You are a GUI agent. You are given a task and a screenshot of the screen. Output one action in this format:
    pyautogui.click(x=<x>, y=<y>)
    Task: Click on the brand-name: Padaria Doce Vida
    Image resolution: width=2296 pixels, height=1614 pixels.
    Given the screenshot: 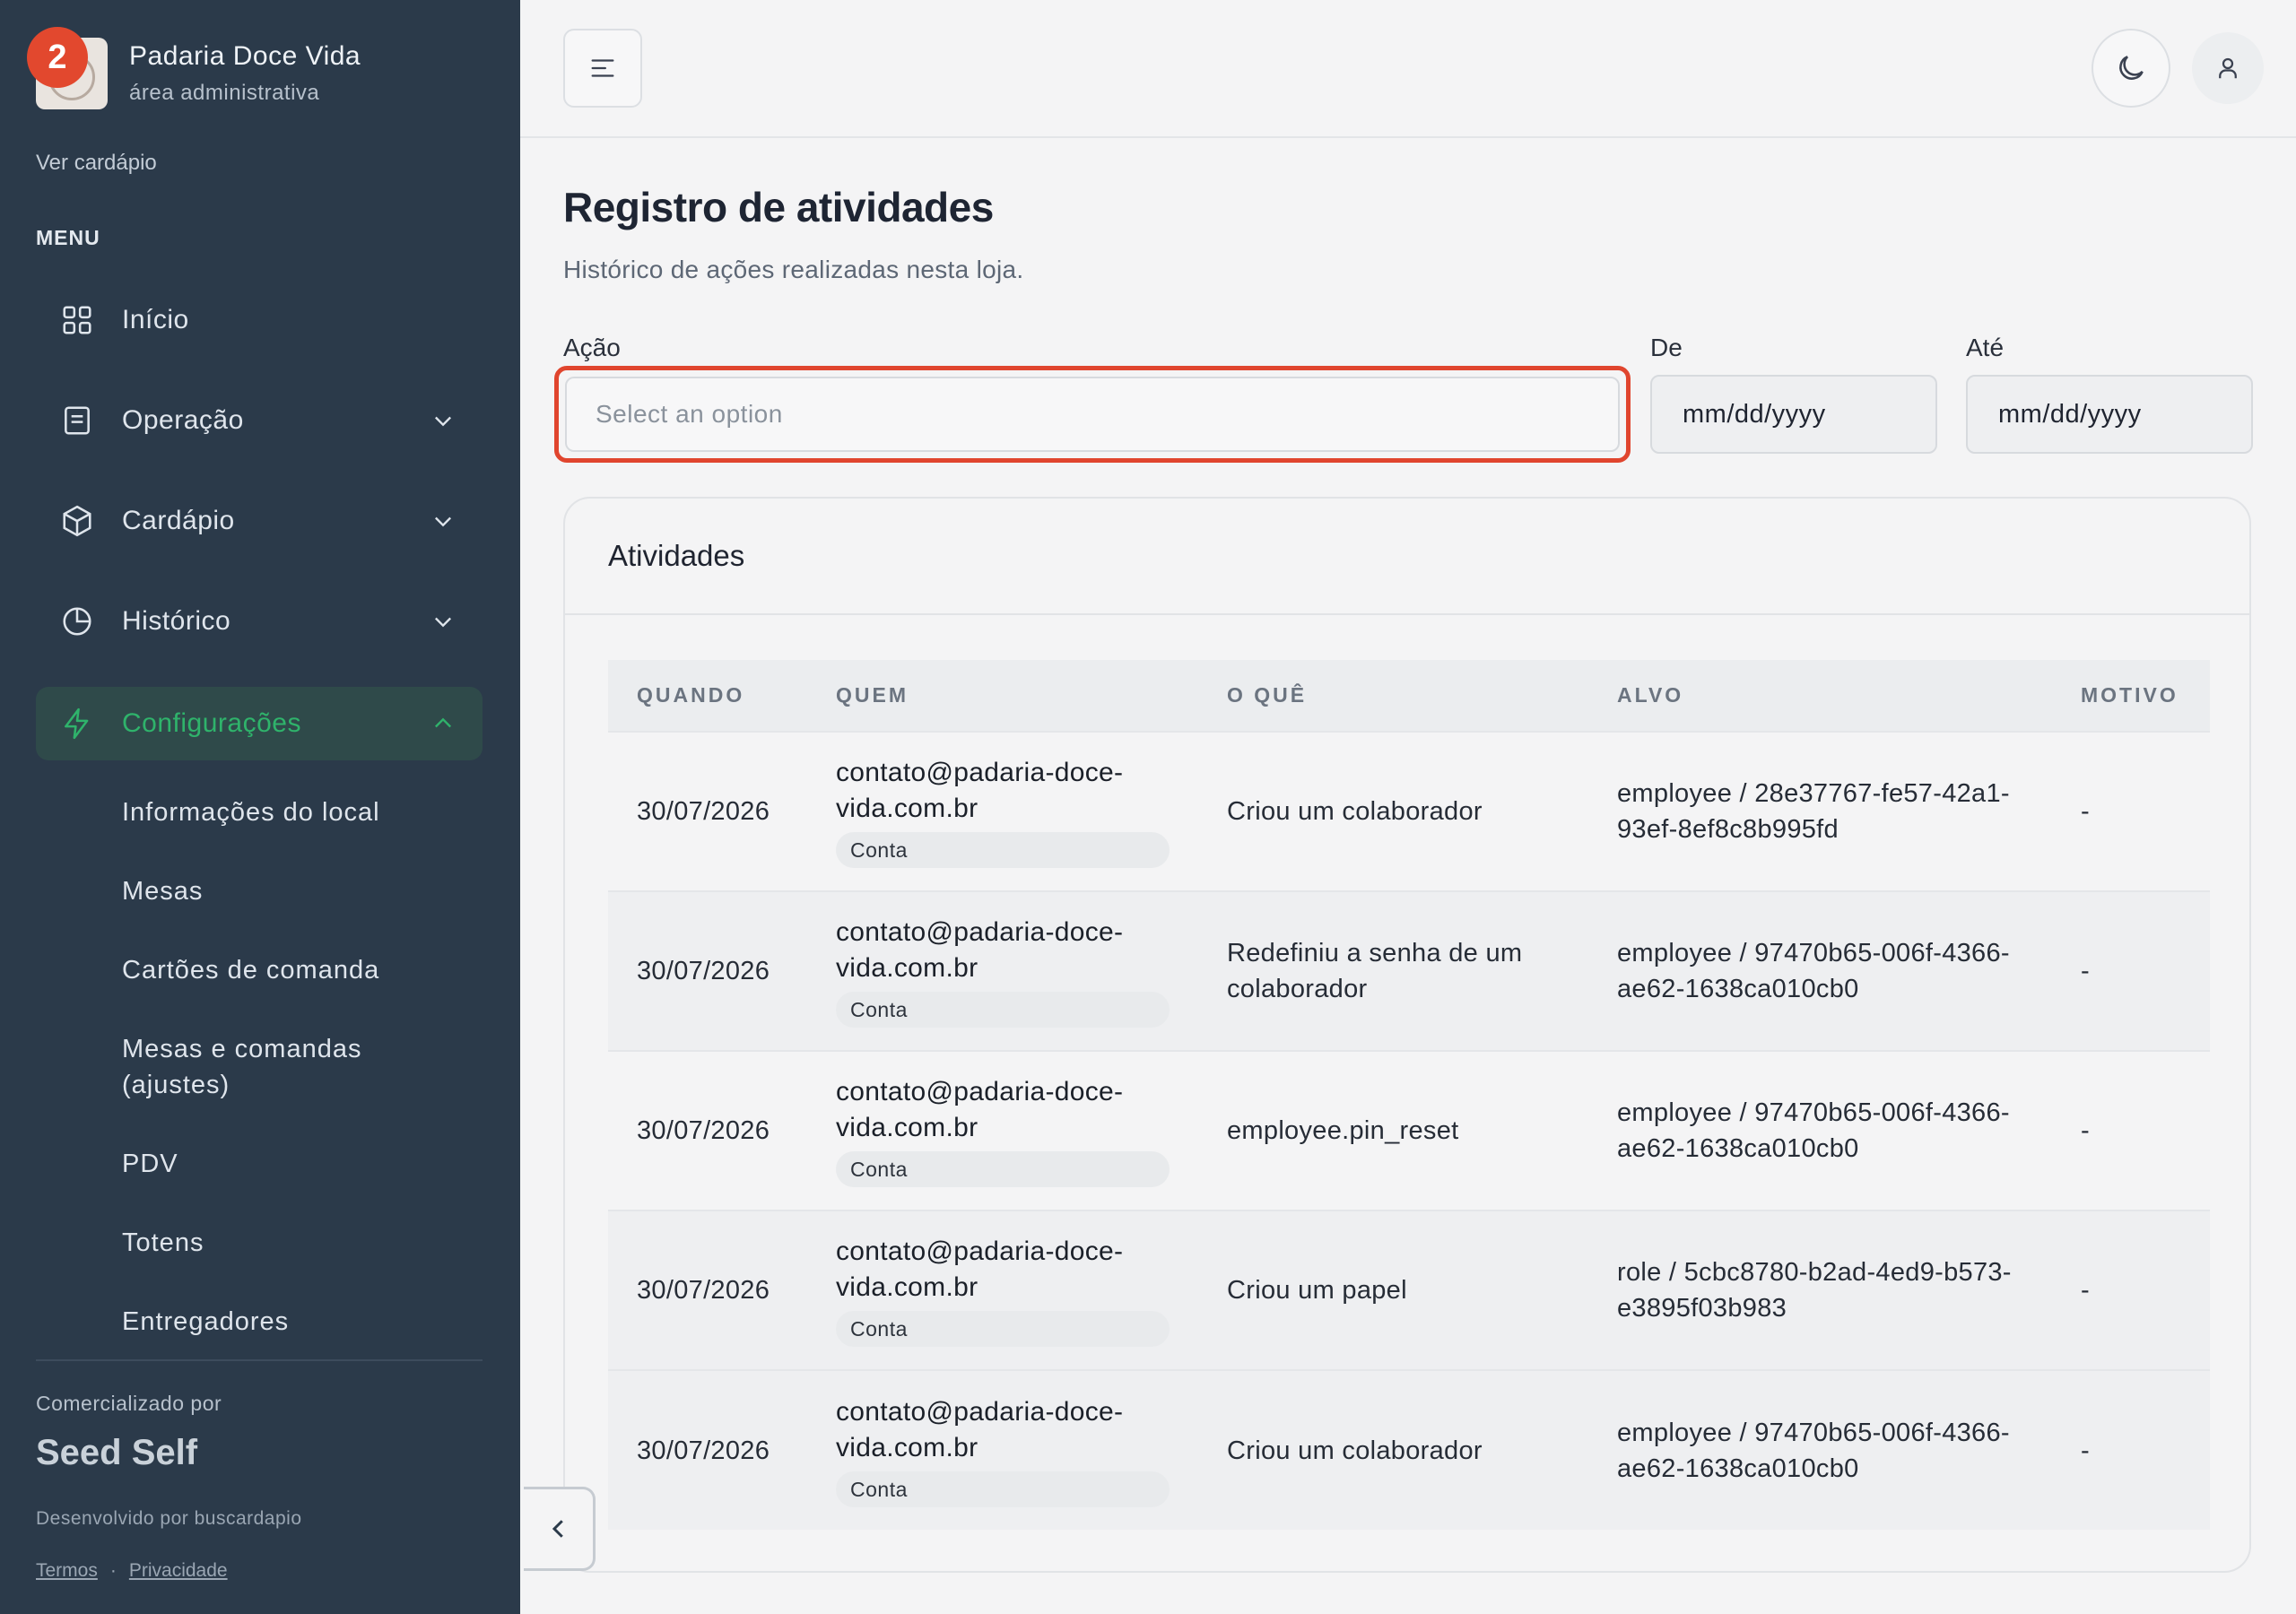 What is the action you would take?
    pyautogui.click(x=245, y=56)
    